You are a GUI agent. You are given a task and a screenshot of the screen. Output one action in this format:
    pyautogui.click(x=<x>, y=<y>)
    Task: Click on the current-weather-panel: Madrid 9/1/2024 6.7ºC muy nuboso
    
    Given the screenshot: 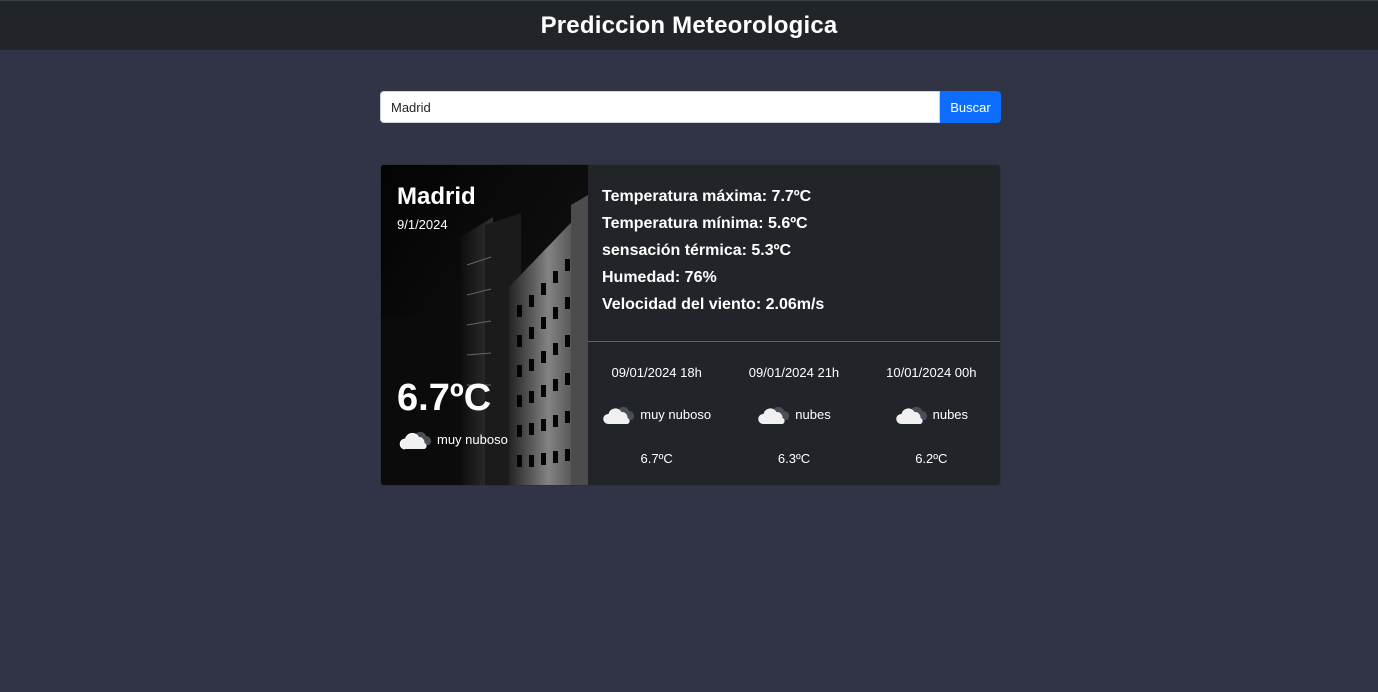 What is the action you would take?
    pyautogui.click(x=484, y=325)
    